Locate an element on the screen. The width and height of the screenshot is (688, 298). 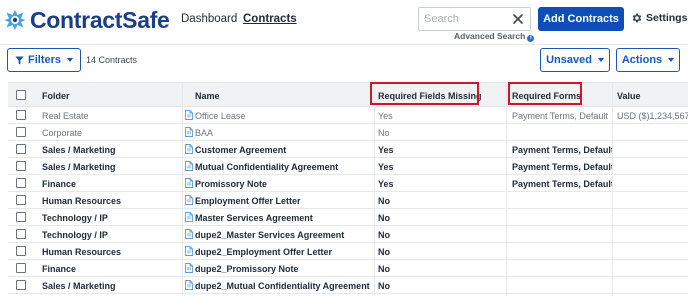
cell-contract-name: Master Services Agreement is located at coordinates (285, 218).